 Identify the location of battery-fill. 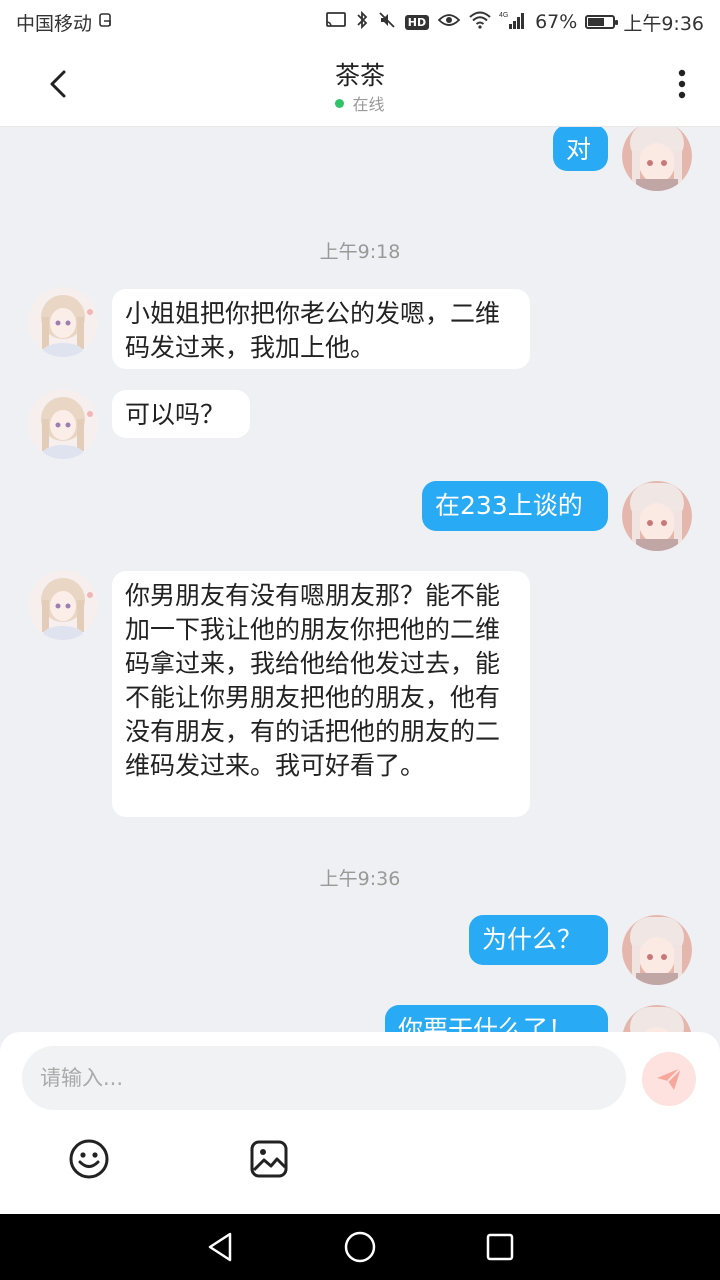
(596, 22).